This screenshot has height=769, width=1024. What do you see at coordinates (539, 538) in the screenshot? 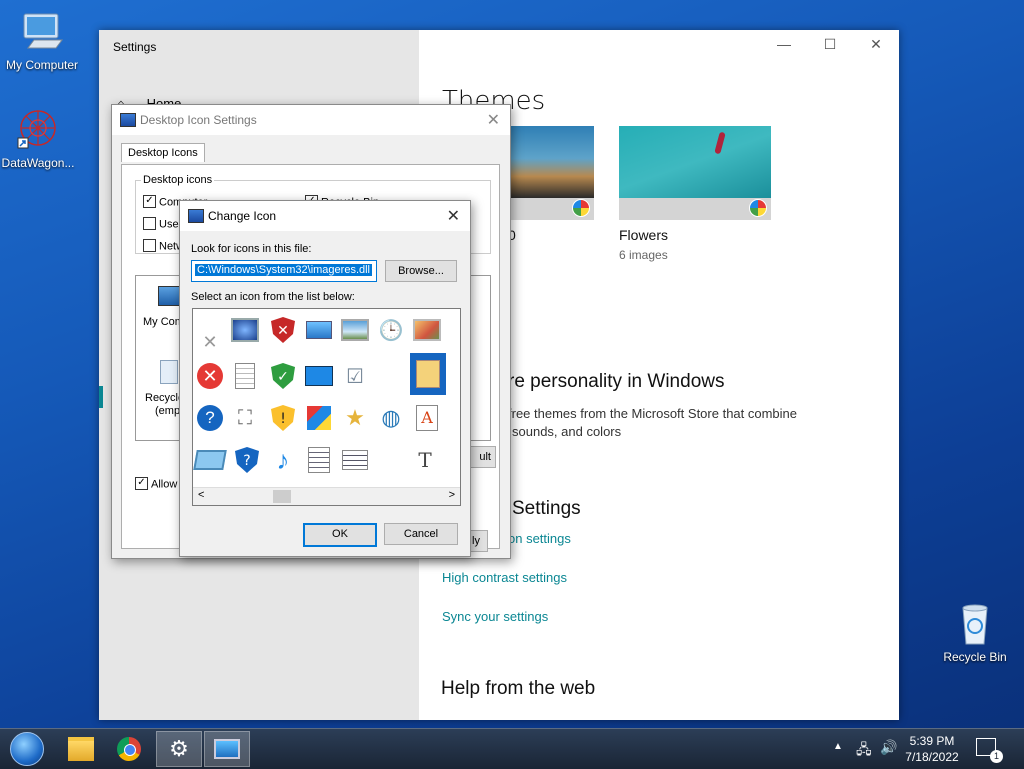
I see `link-settings: on settings` at bounding box center [539, 538].